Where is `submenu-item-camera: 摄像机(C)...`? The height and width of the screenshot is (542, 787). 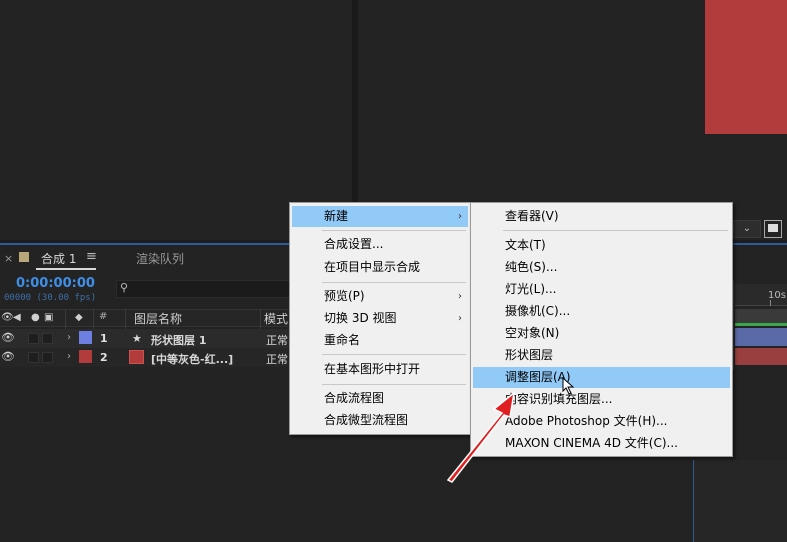 submenu-item-camera: 摄像机(C)... is located at coordinates (601, 311).